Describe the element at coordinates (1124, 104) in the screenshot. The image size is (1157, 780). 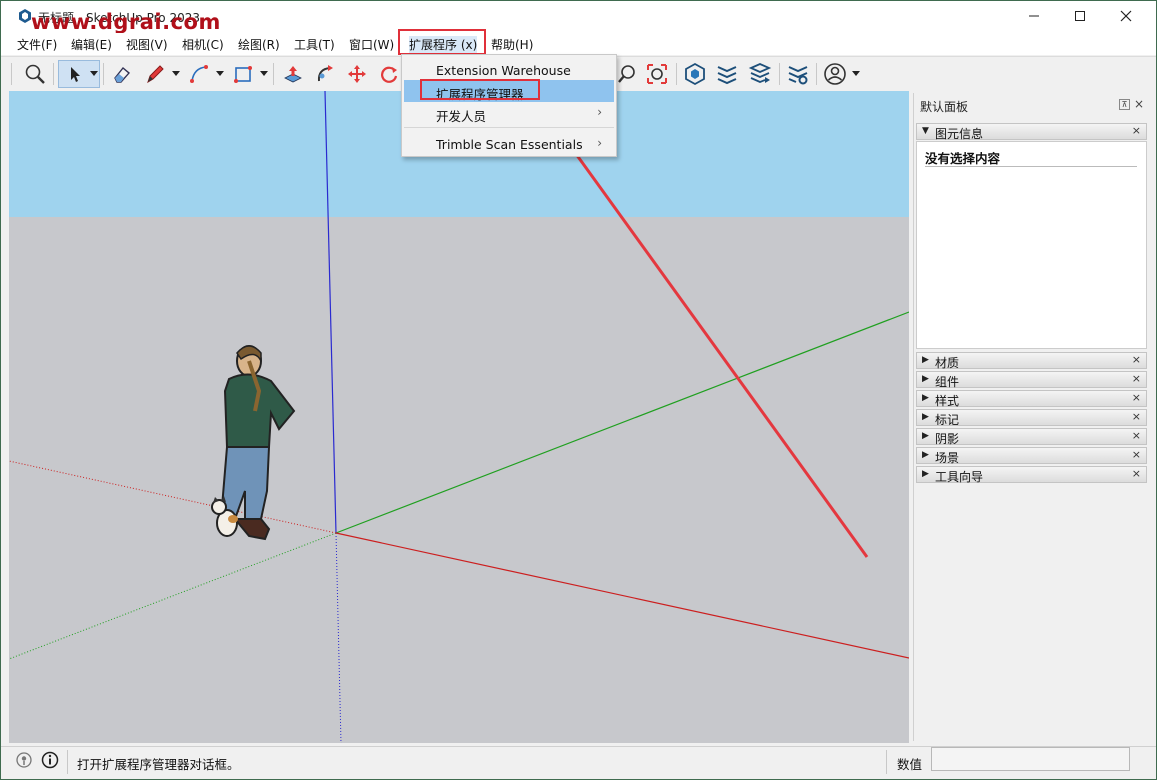
I see `pin-icon: ⊼` at that location.